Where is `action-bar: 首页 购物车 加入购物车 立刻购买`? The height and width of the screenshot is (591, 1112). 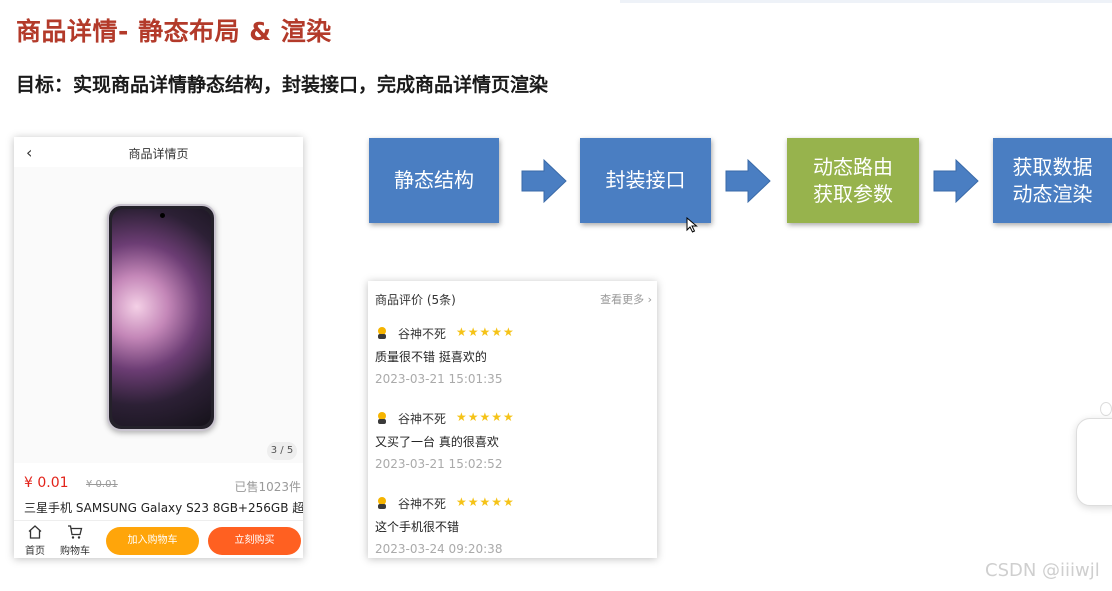
action-bar: 首页 购物车 加入购物车 立刻购买 is located at coordinates (158, 539).